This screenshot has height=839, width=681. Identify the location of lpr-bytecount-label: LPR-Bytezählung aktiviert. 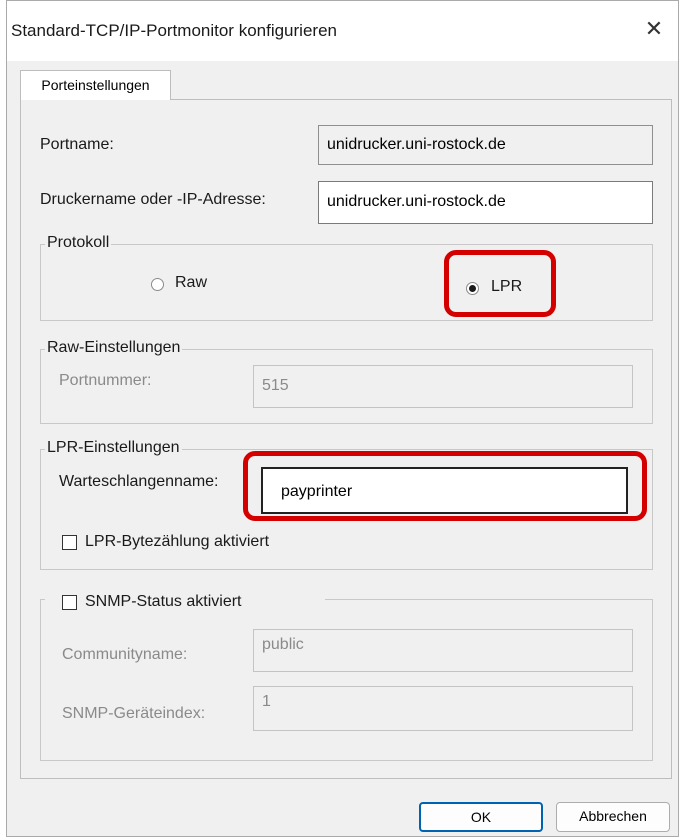
(177, 542).